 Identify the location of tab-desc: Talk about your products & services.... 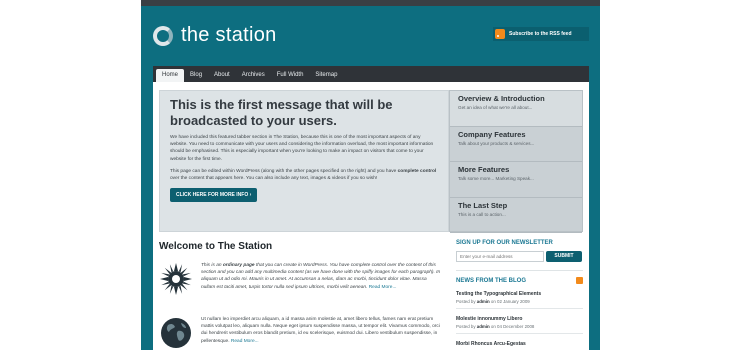
(496, 143).